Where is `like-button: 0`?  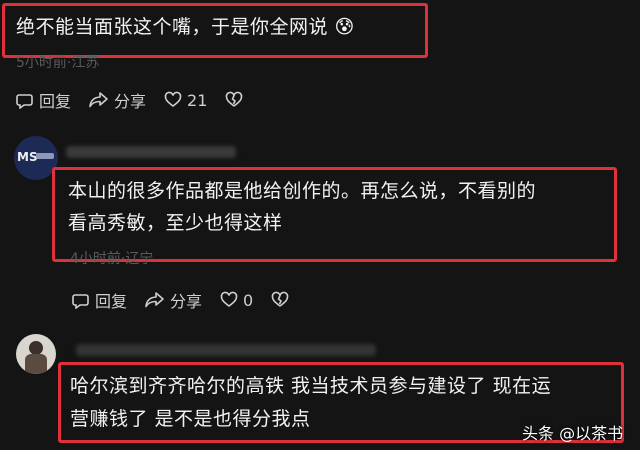
like-button: 0 is located at coordinates (236, 300).